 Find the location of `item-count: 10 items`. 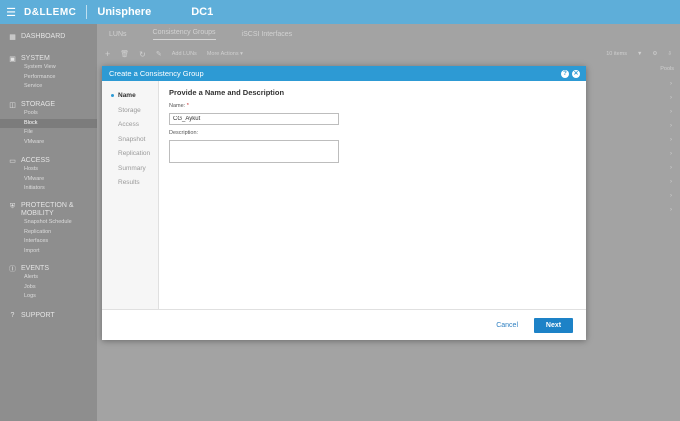

item-count: 10 items is located at coordinates (616, 54).